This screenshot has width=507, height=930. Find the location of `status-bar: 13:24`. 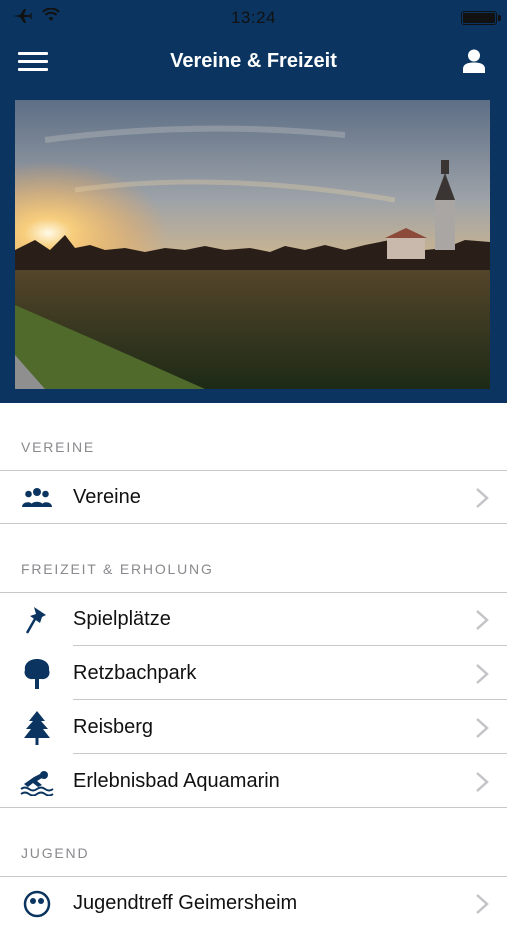

status-bar: 13:24 is located at coordinates (253, 17).